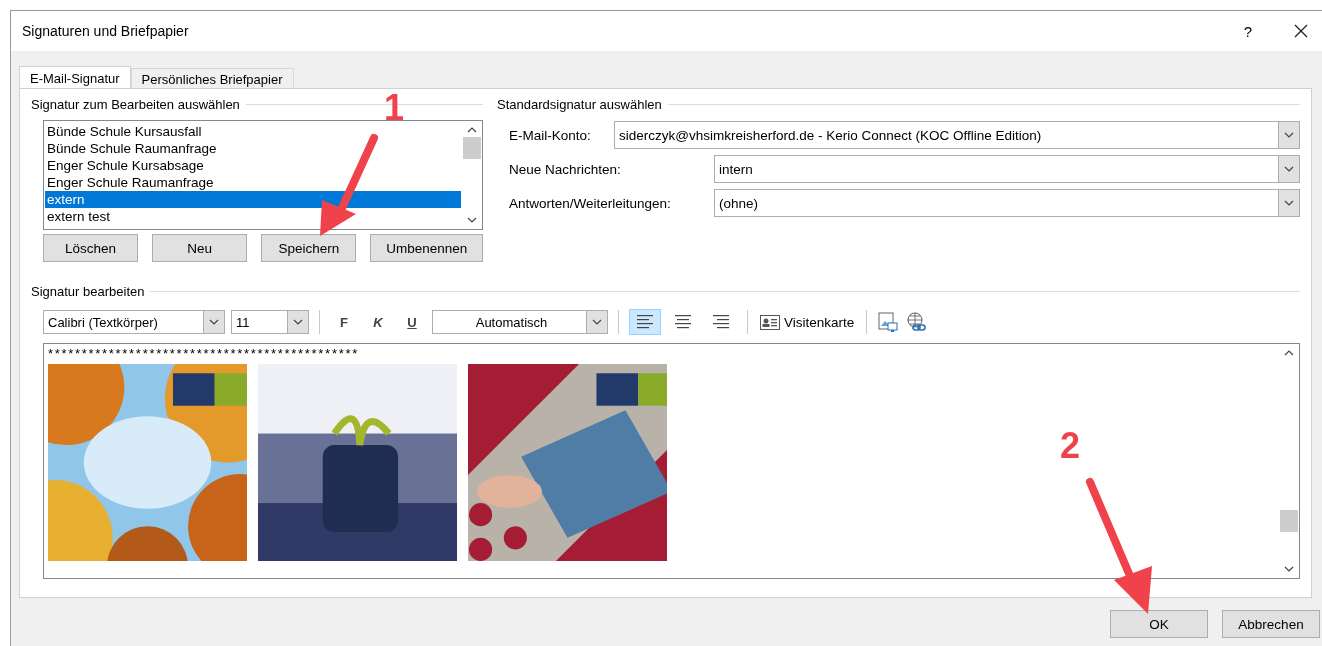  I want to click on group-heading: Signatur bearbeiten, so click(88, 291).